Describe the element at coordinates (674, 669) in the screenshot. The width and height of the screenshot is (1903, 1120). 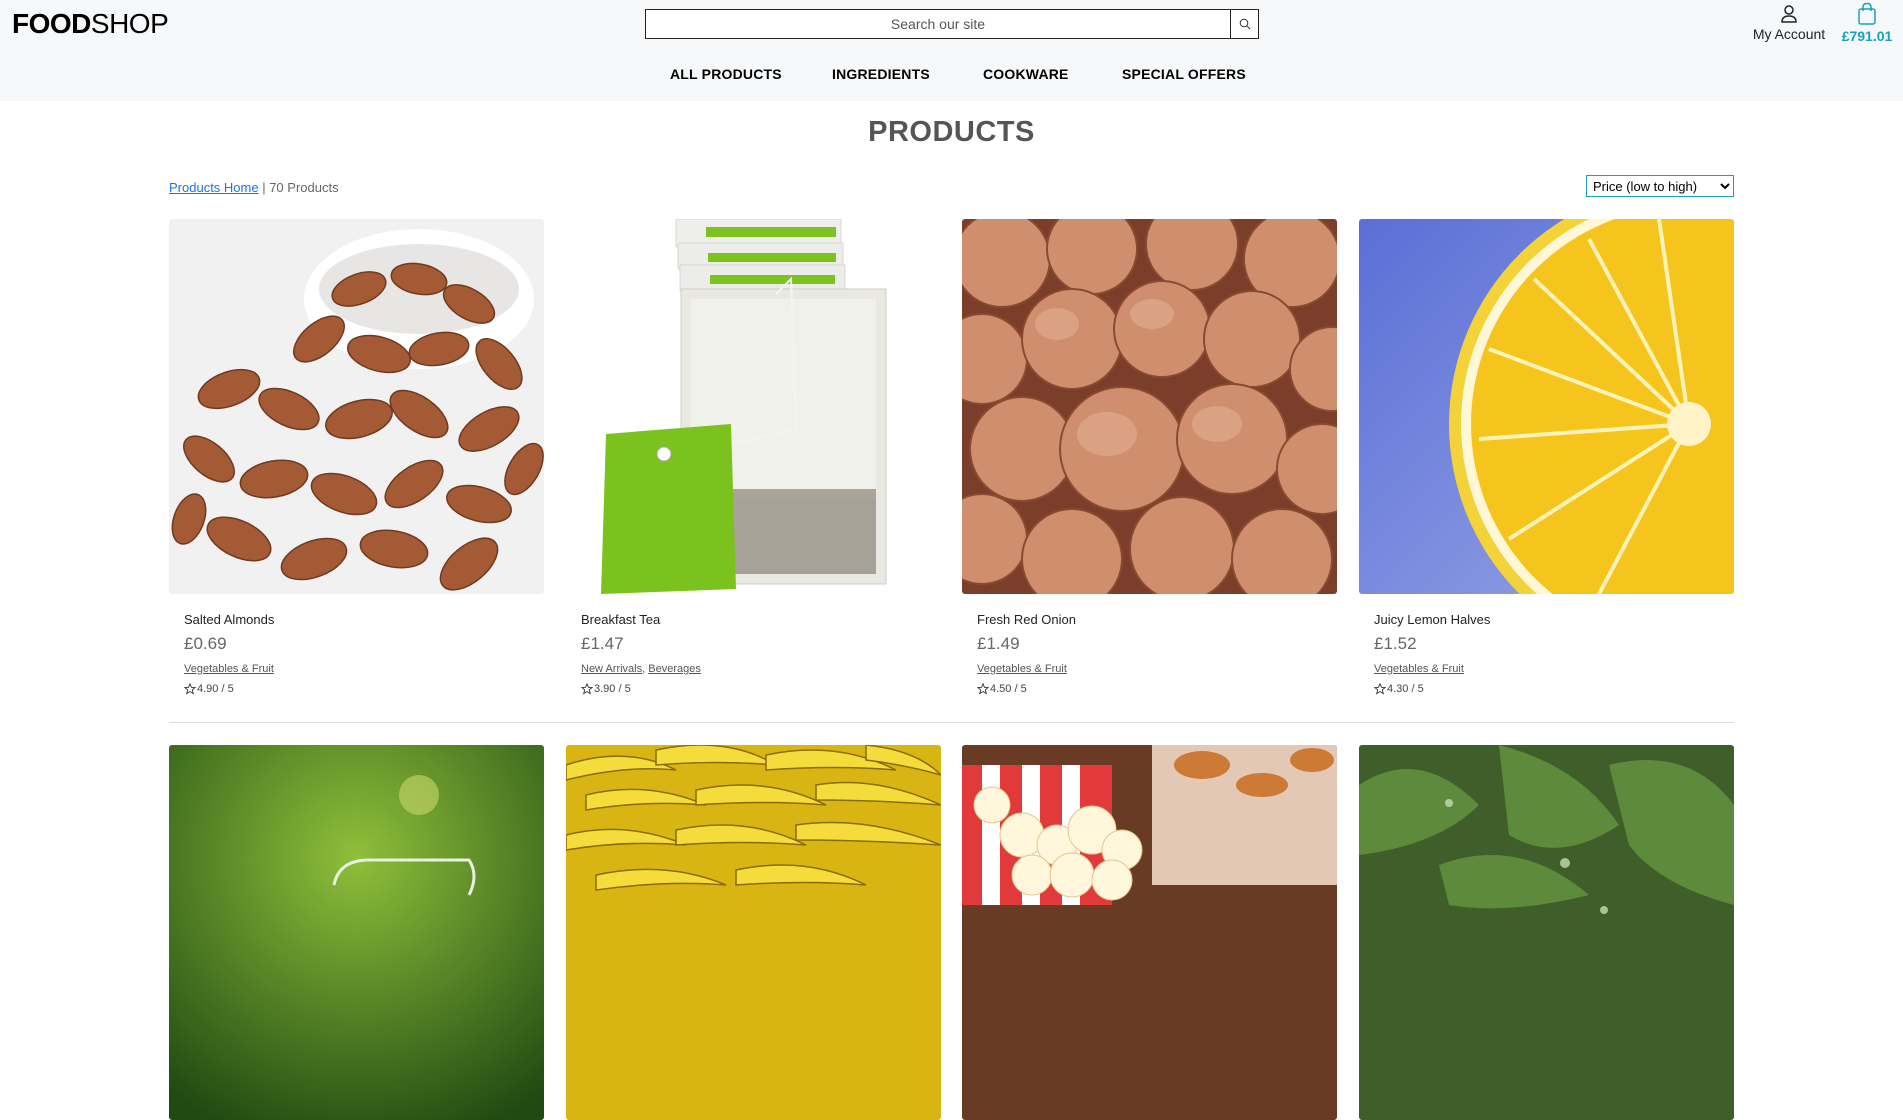
I see `category-link: Beverages` at that location.